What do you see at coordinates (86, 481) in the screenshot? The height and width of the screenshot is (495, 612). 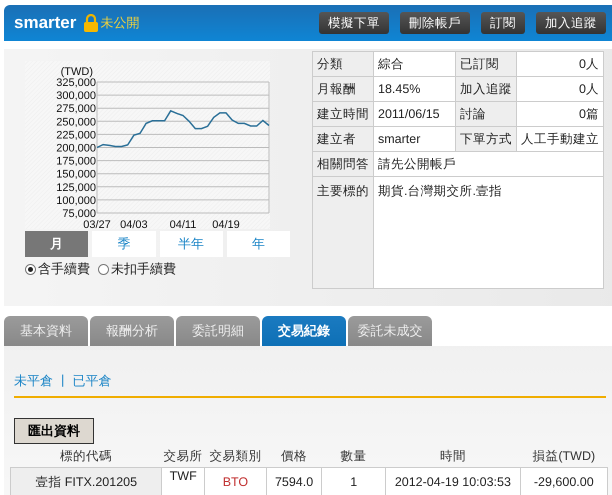 I see `table-cell: 壹指 FITX.201205` at bounding box center [86, 481].